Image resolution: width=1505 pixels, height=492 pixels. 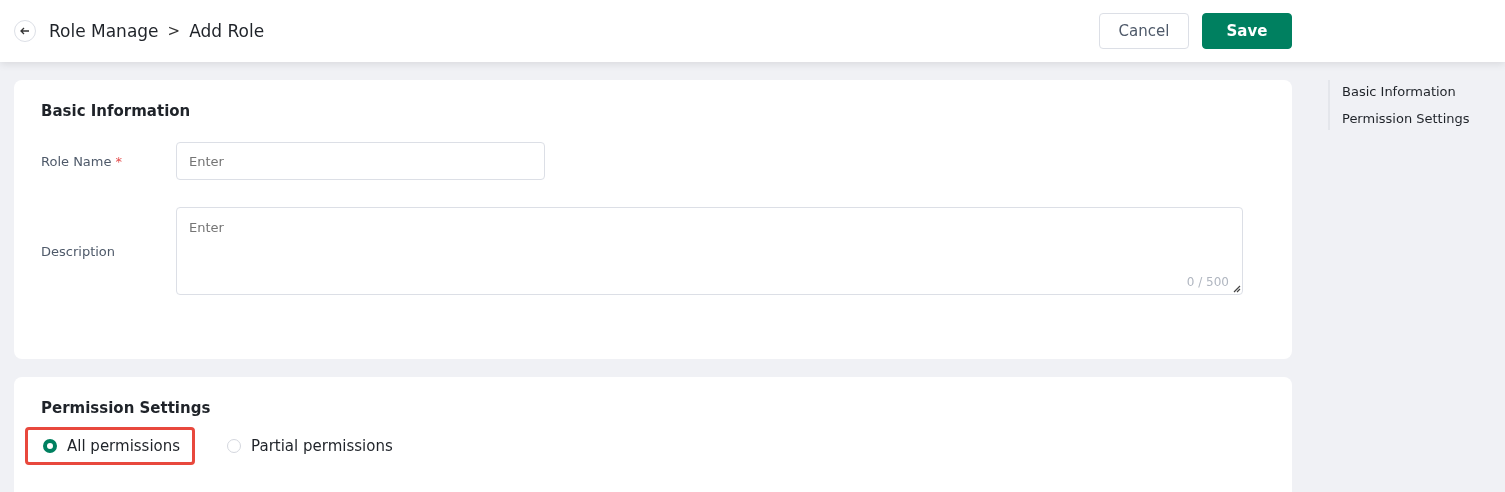 What do you see at coordinates (1406, 118) in the screenshot?
I see `anchor-link: Permission Settings` at bounding box center [1406, 118].